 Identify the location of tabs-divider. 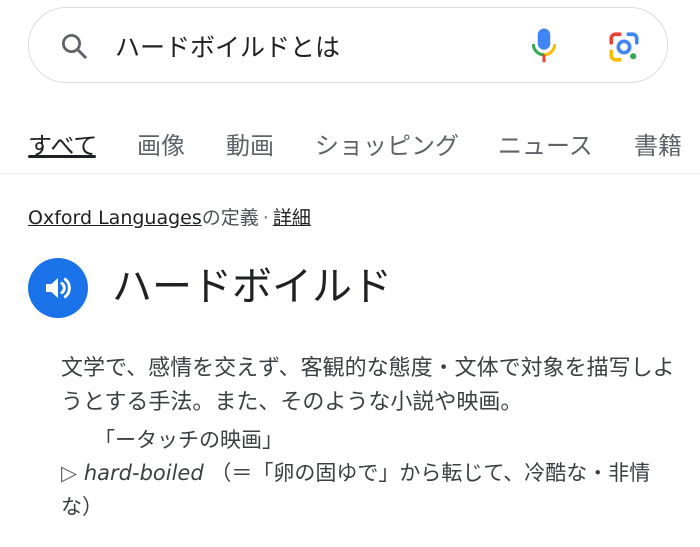
(350, 173).